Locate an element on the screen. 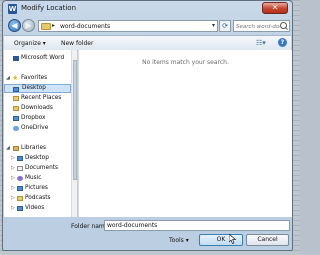 The image size is (320, 255). sidebar-item-label: Videos is located at coordinates (35, 208).